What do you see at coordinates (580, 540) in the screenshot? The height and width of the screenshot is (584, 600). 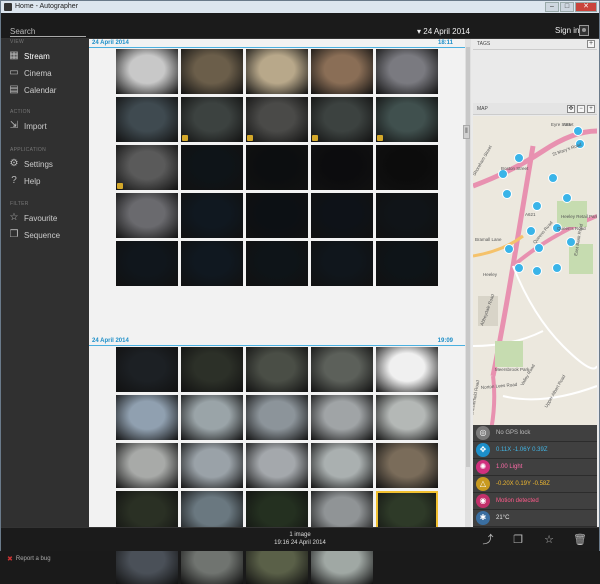 I see `delete-button: 🗑` at bounding box center [580, 540].